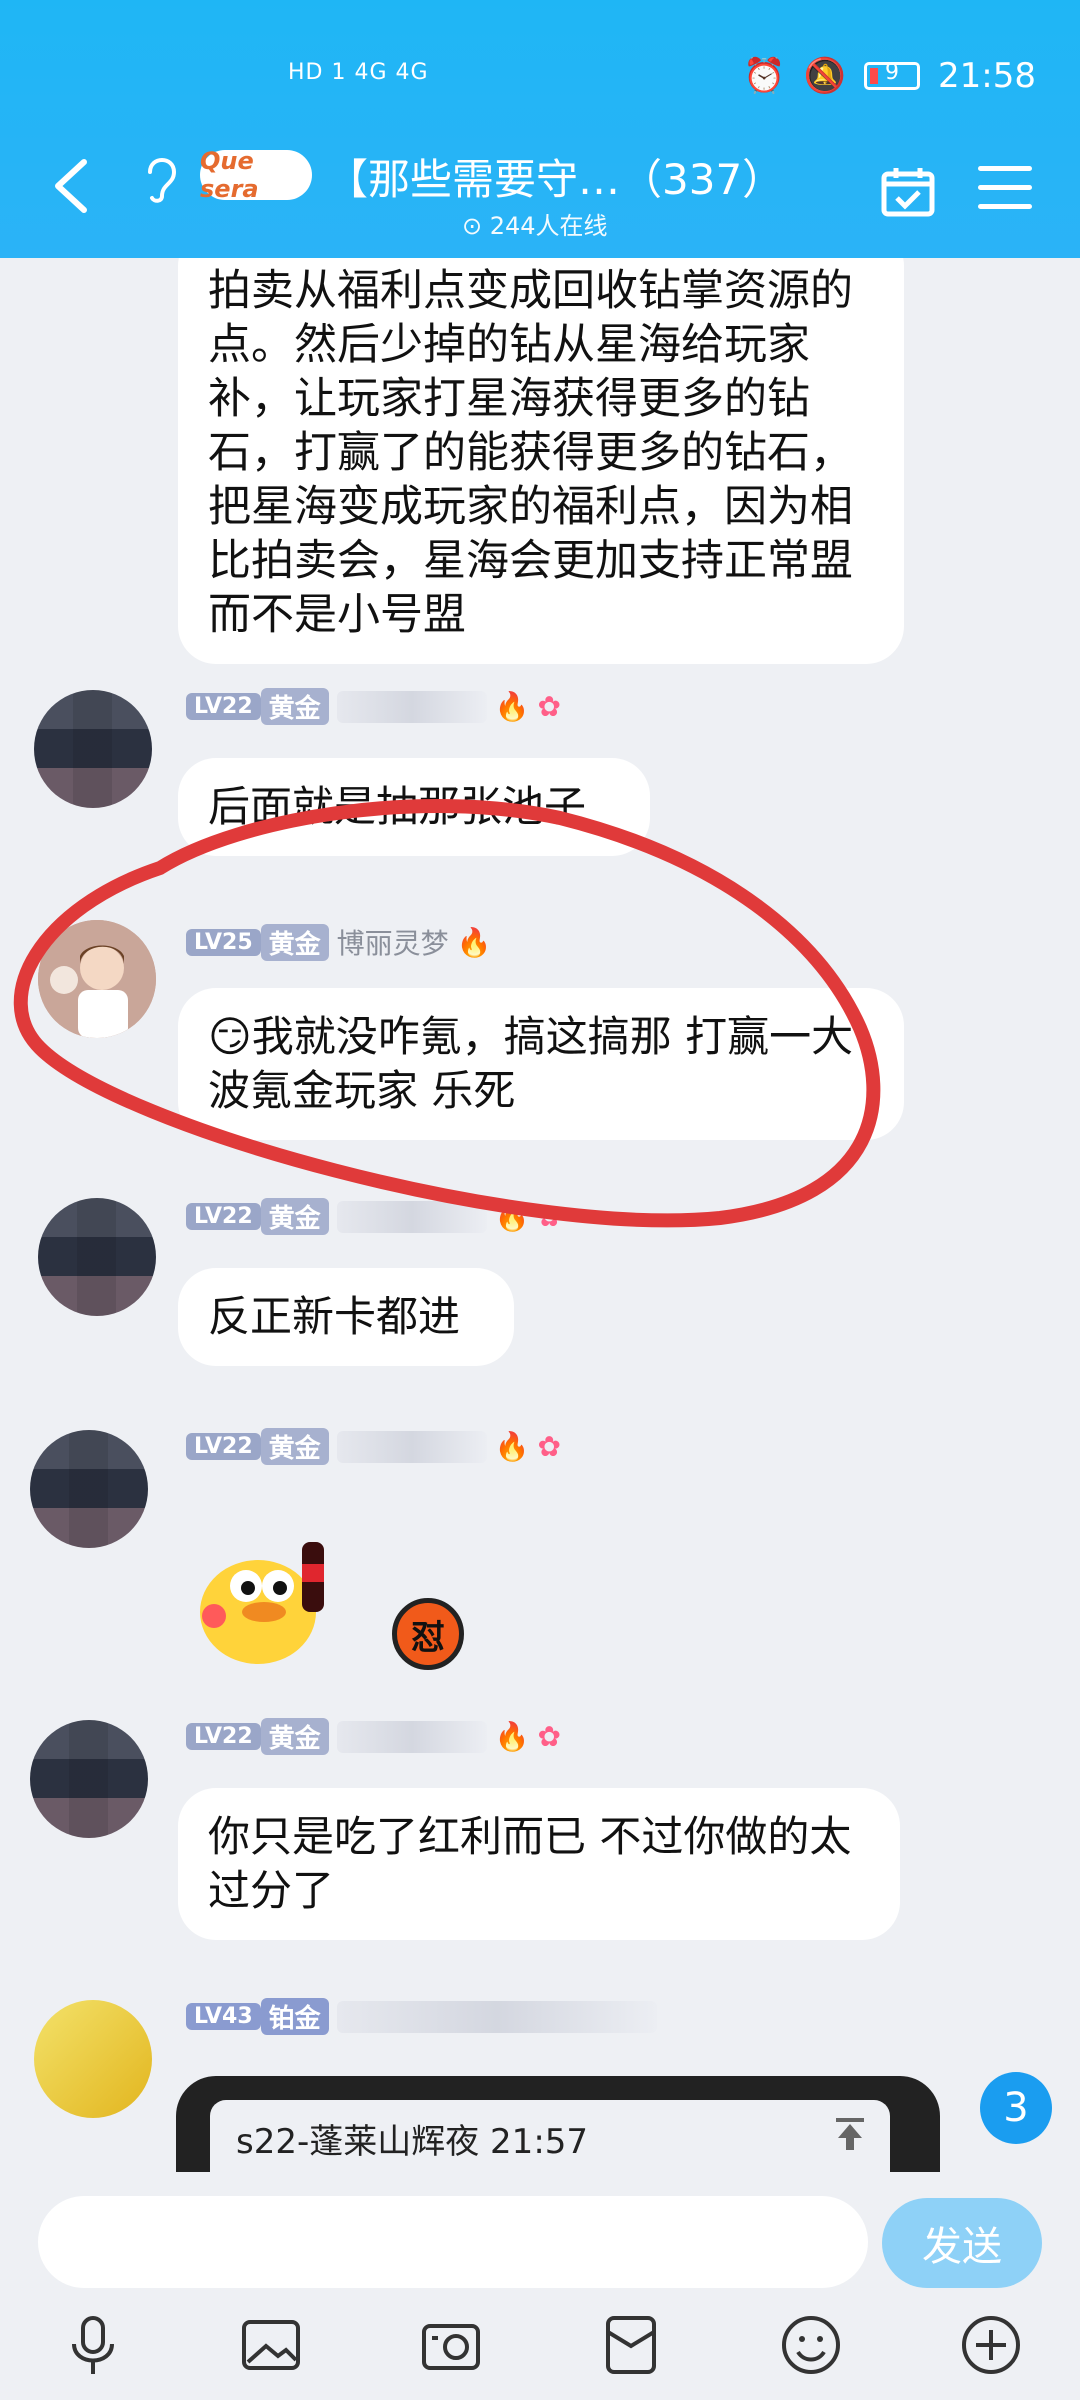  I want to click on duck-sticker, so click(261, 1595).